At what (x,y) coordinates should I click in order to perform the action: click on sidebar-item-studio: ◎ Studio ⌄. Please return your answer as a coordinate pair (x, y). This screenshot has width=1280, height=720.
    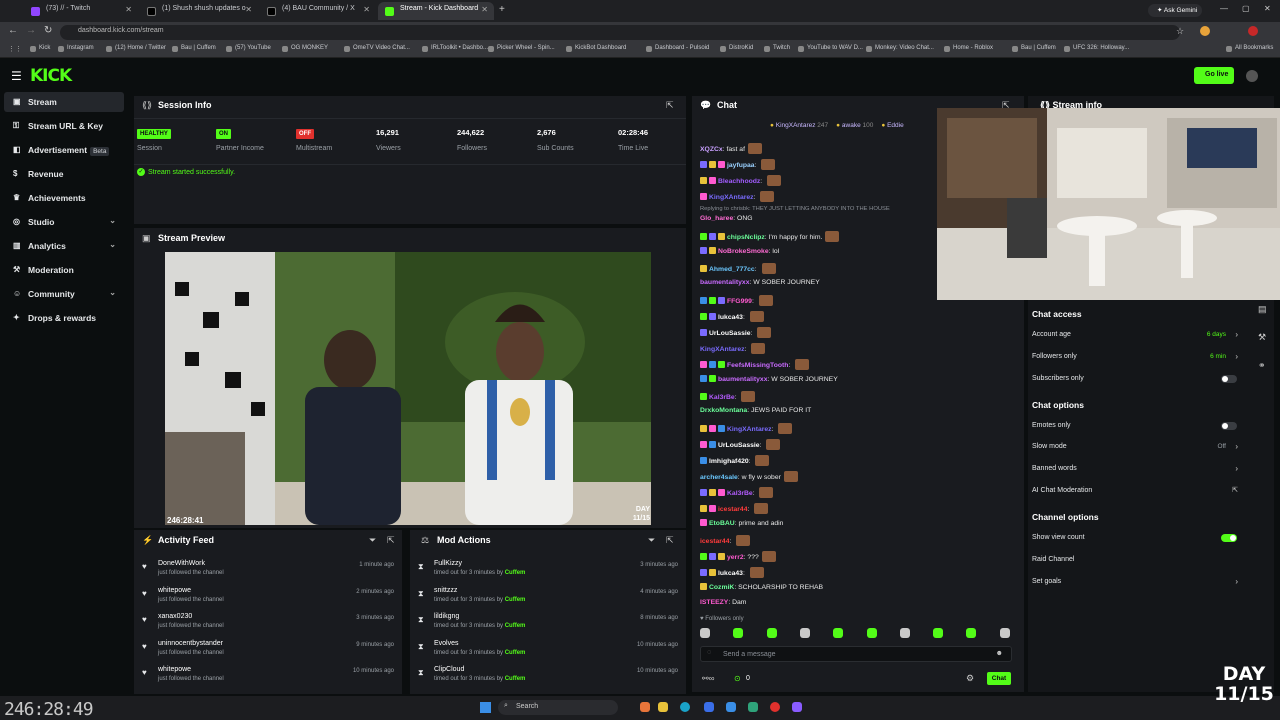
    Looking at the image, I should click on (64, 222).